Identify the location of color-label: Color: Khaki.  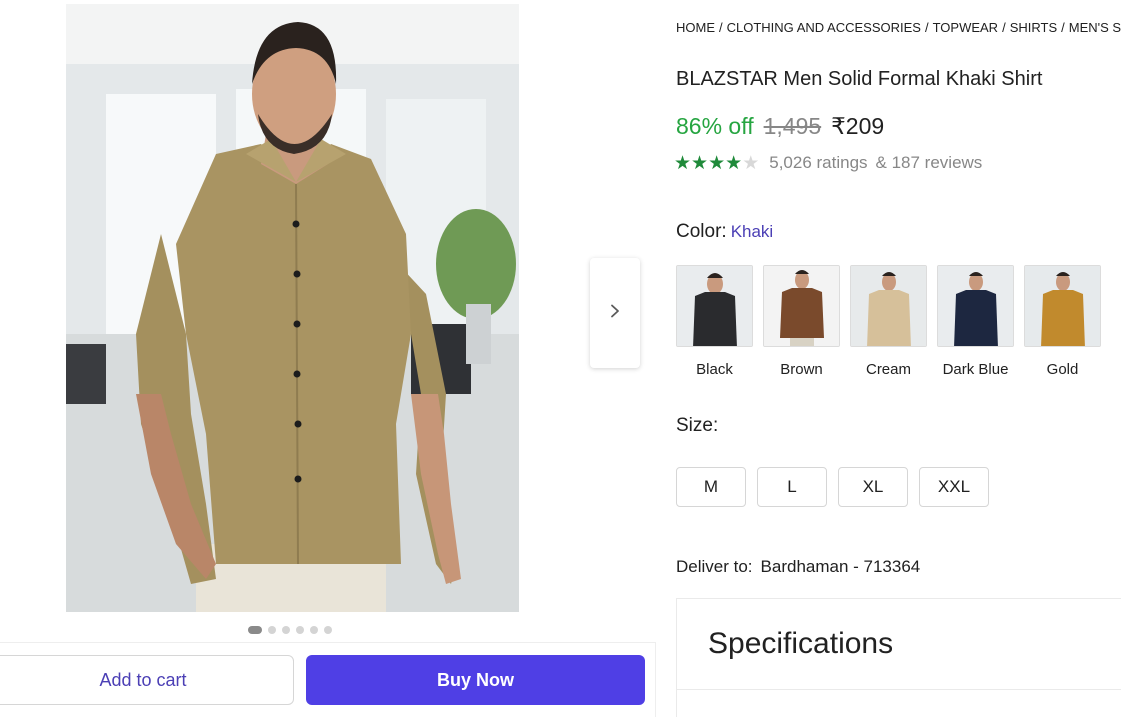
(724, 232).